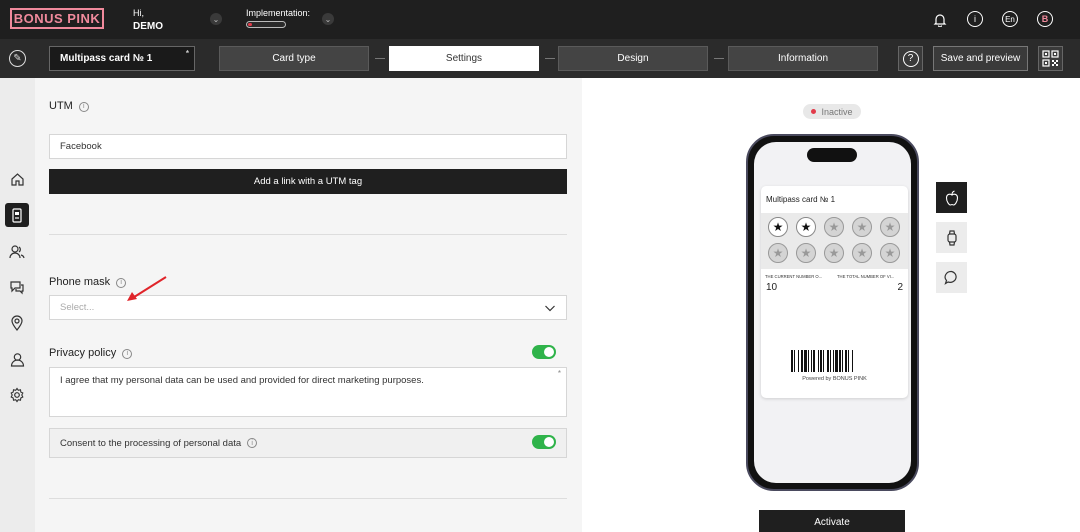 This screenshot has width=1080, height=532. Describe the element at coordinates (278, 13) in the screenshot. I see `implementation-label: Implementation:` at that location.